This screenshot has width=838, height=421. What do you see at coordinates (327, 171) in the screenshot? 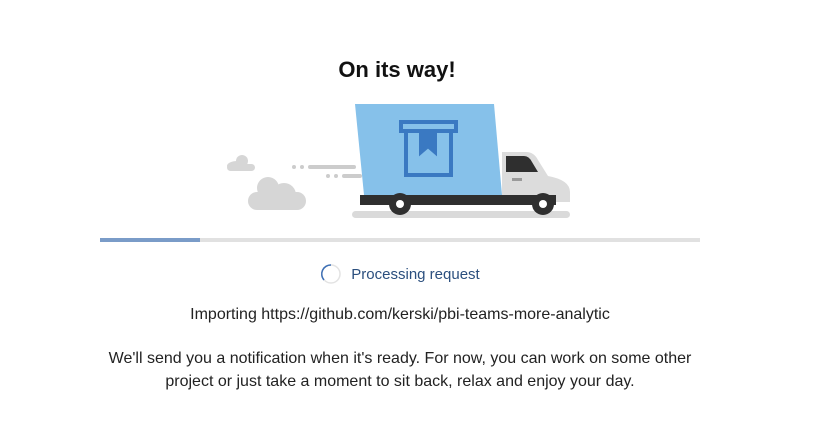
I see `speed-lines` at bounding box center [327, 171].